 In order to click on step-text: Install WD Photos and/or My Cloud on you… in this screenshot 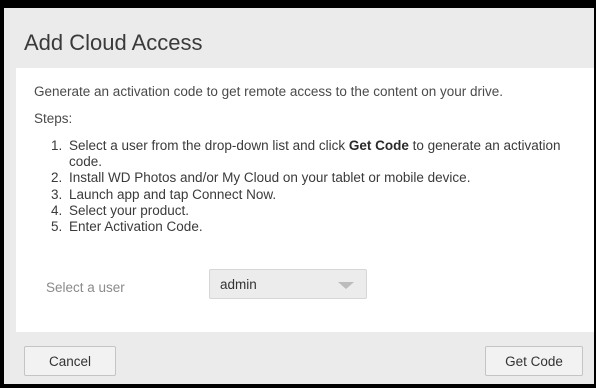, I will do `click(270, 178)`.